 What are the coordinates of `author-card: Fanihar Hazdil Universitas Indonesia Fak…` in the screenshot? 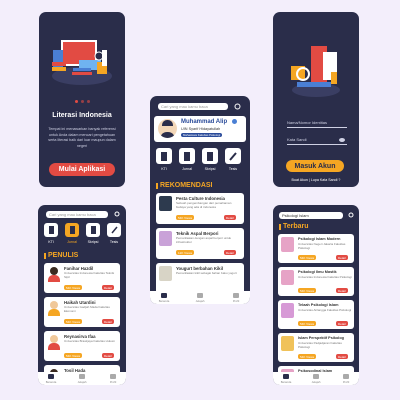 It's located at (82, 278).